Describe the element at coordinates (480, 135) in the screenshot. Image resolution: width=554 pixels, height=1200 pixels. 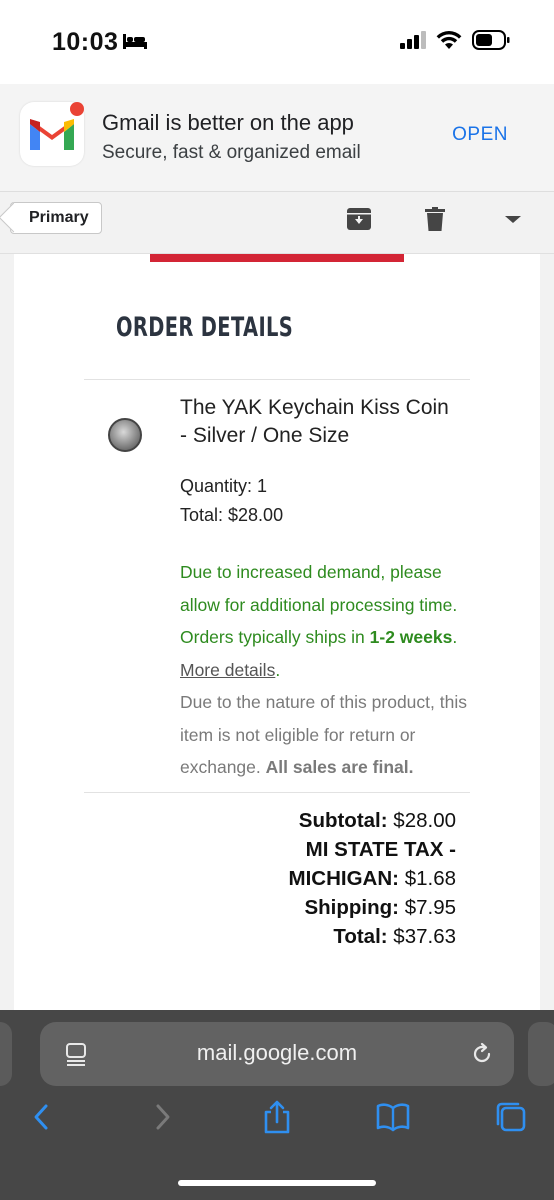
I see `open-app-button: OPEN` at that location.